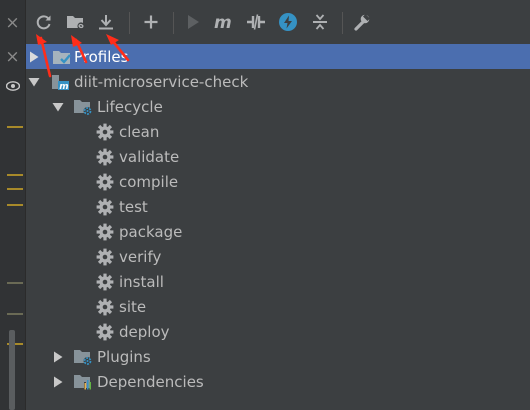  Describe the element at coordinates (141, 281) in the screenshot. I see `phase-label: install` at that location.